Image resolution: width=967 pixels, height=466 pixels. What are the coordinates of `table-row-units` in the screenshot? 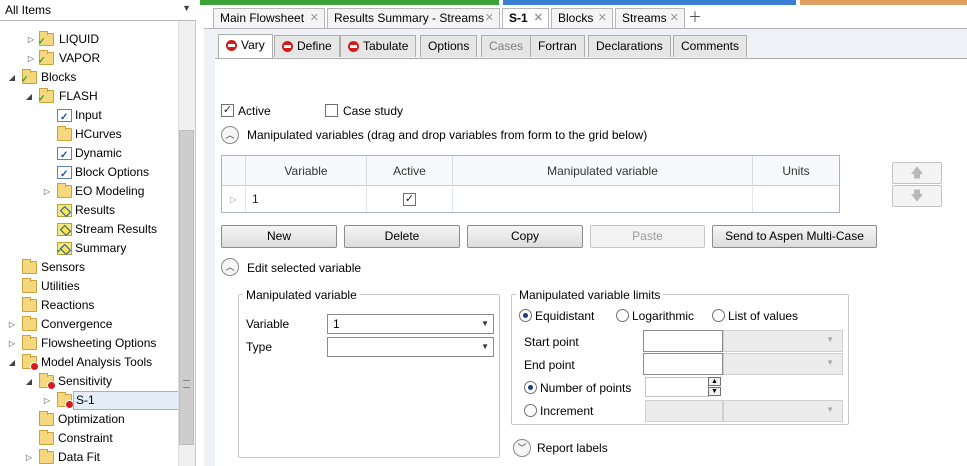 It's located at (796, 199).